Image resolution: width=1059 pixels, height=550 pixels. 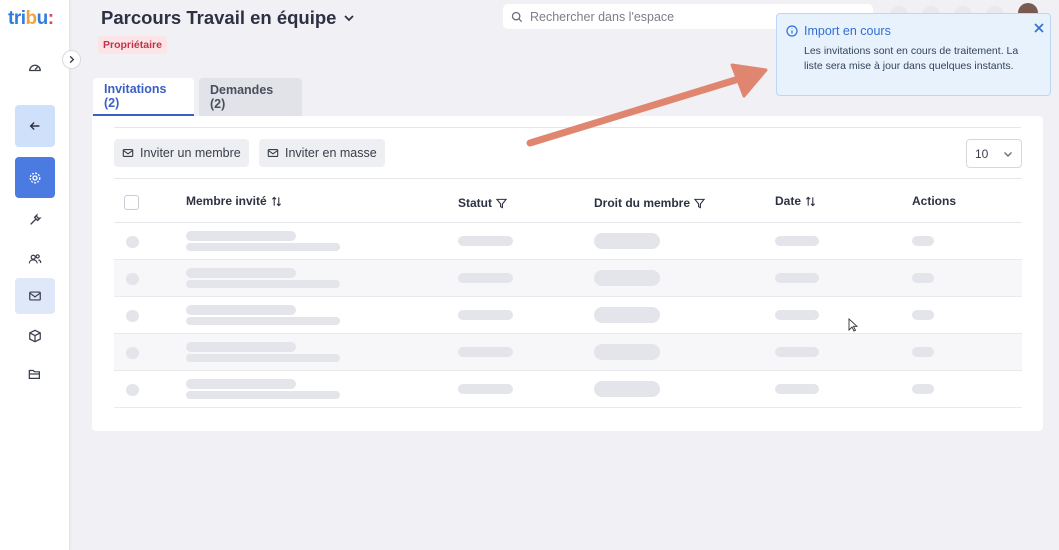 I want to click on tribu-logo: tribu:, so click(x=31, y=18).